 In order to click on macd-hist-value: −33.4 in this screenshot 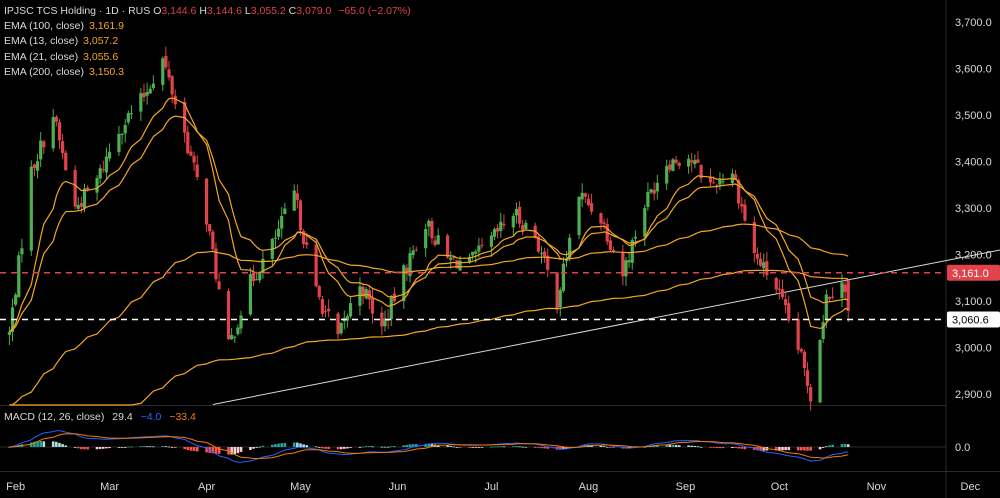, I will do `click(182, 417)`.